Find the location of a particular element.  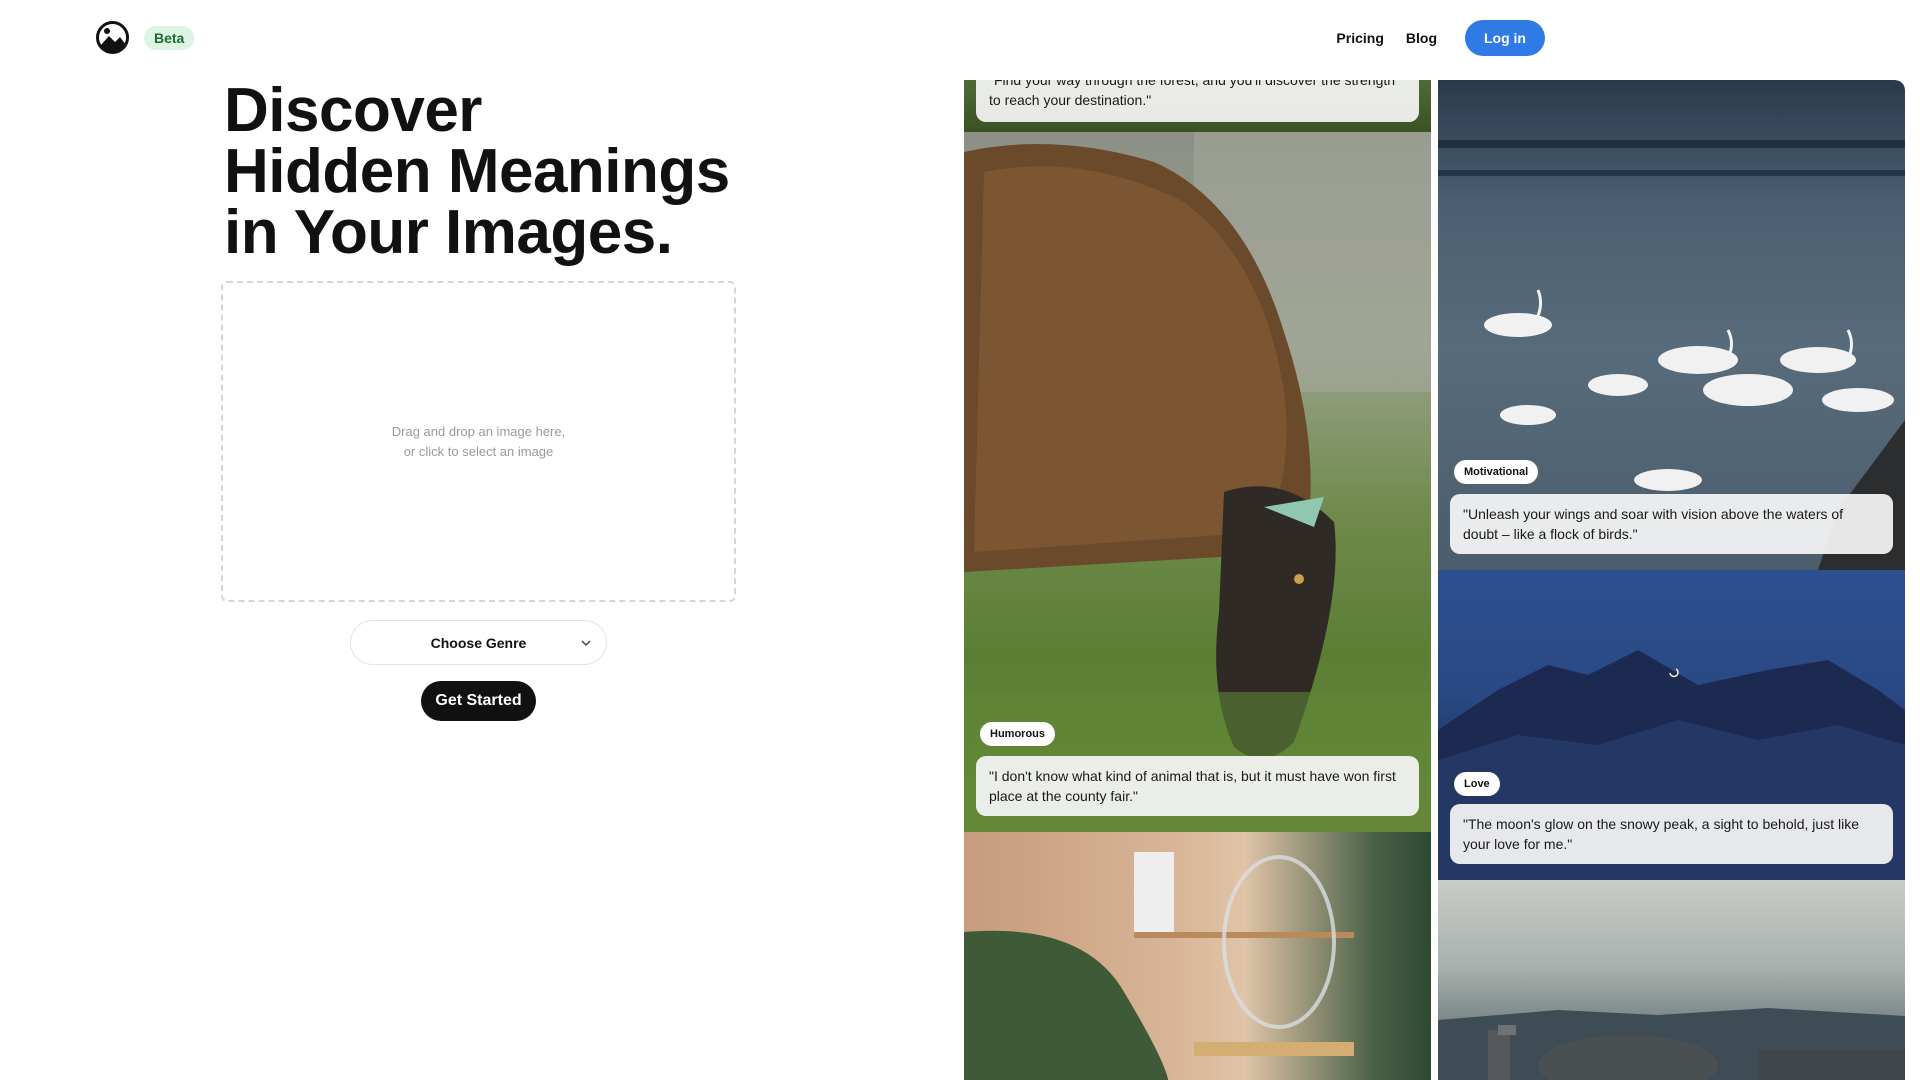

quote-line: doubt – like a flock of birds." is located at coordinates (1550, 534).